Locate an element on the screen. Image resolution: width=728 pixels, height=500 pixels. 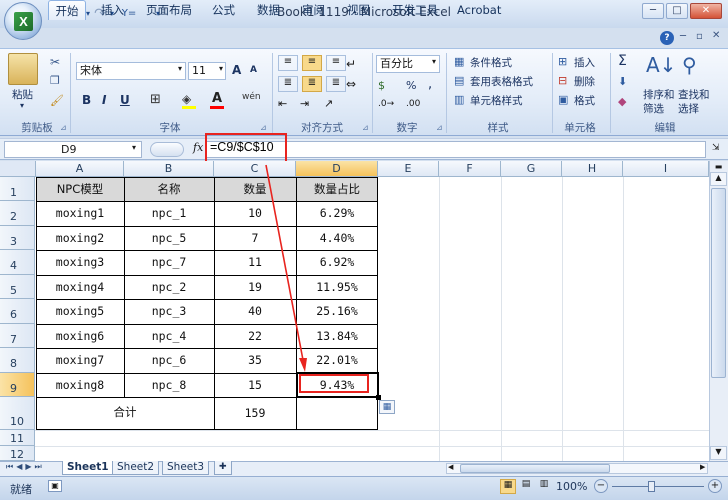
page-layout-view-icon: ▤ is located at coordinates (526, 486).